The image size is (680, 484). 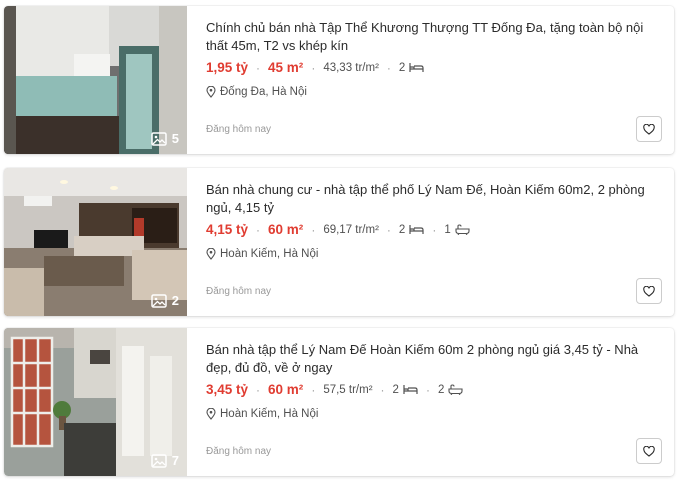 What do you see at coordinates (227, 67) in the screenshot?
I see `listing-price: 1,95 tỷ` at bounding box center [227, 67].